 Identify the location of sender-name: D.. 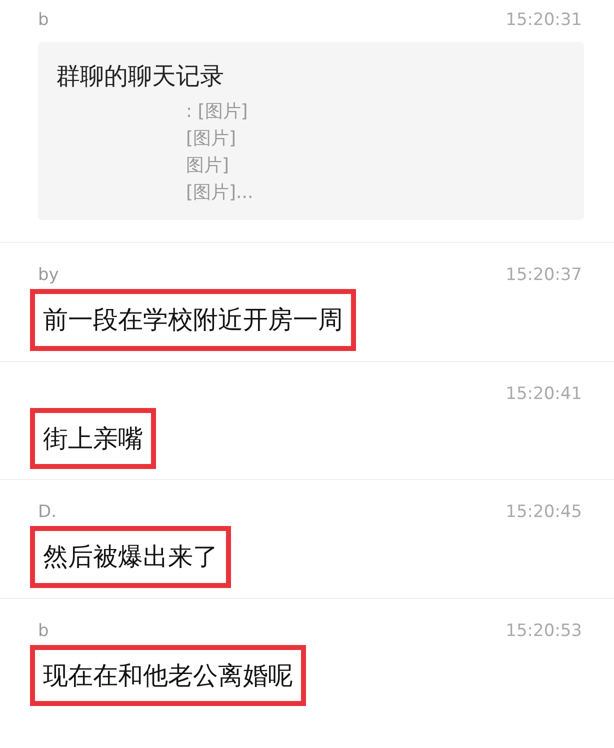
(47, 512).